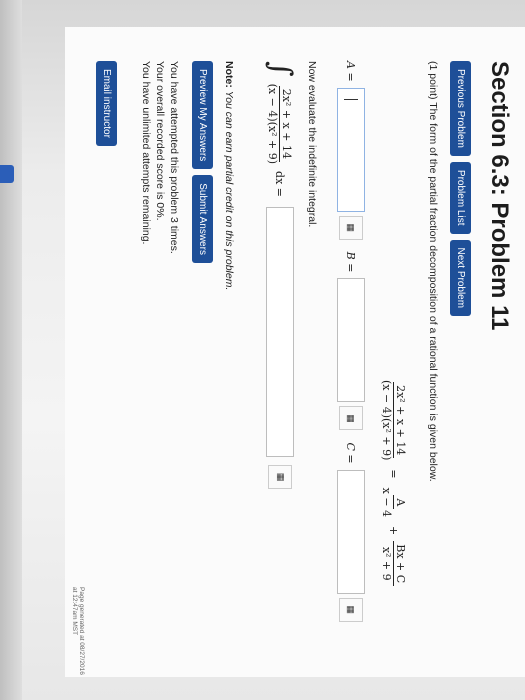 This screenshot has width=525, height=700. Describe the element at coordinates (202, 115) in the screenshot. I see `preview-answers-button: Preview My Answers` at that location.